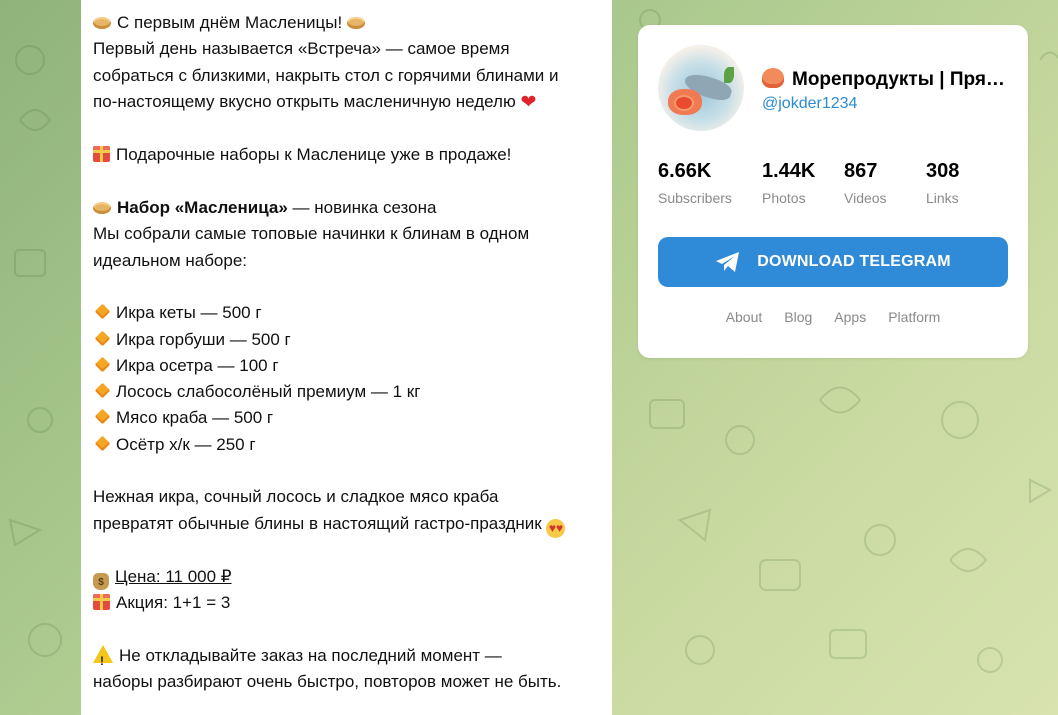 The image size is (1058, 715). I want to click on stat-links: 308 Links, so click(956, 182).